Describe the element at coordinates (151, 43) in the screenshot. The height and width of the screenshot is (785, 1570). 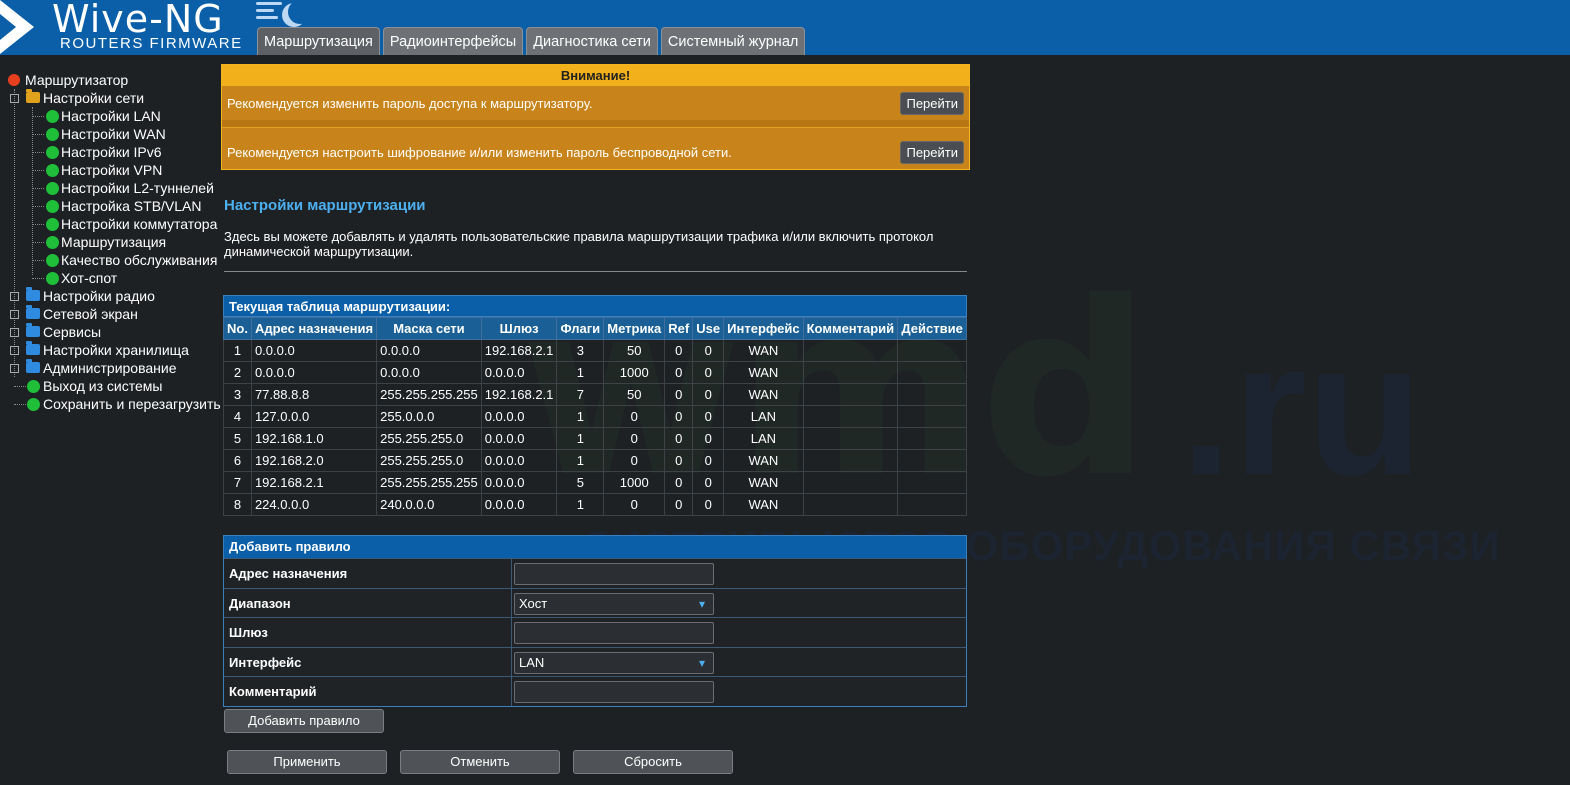
I see `brand-subtitle: ROUTERS FIRMWARE` at that location.